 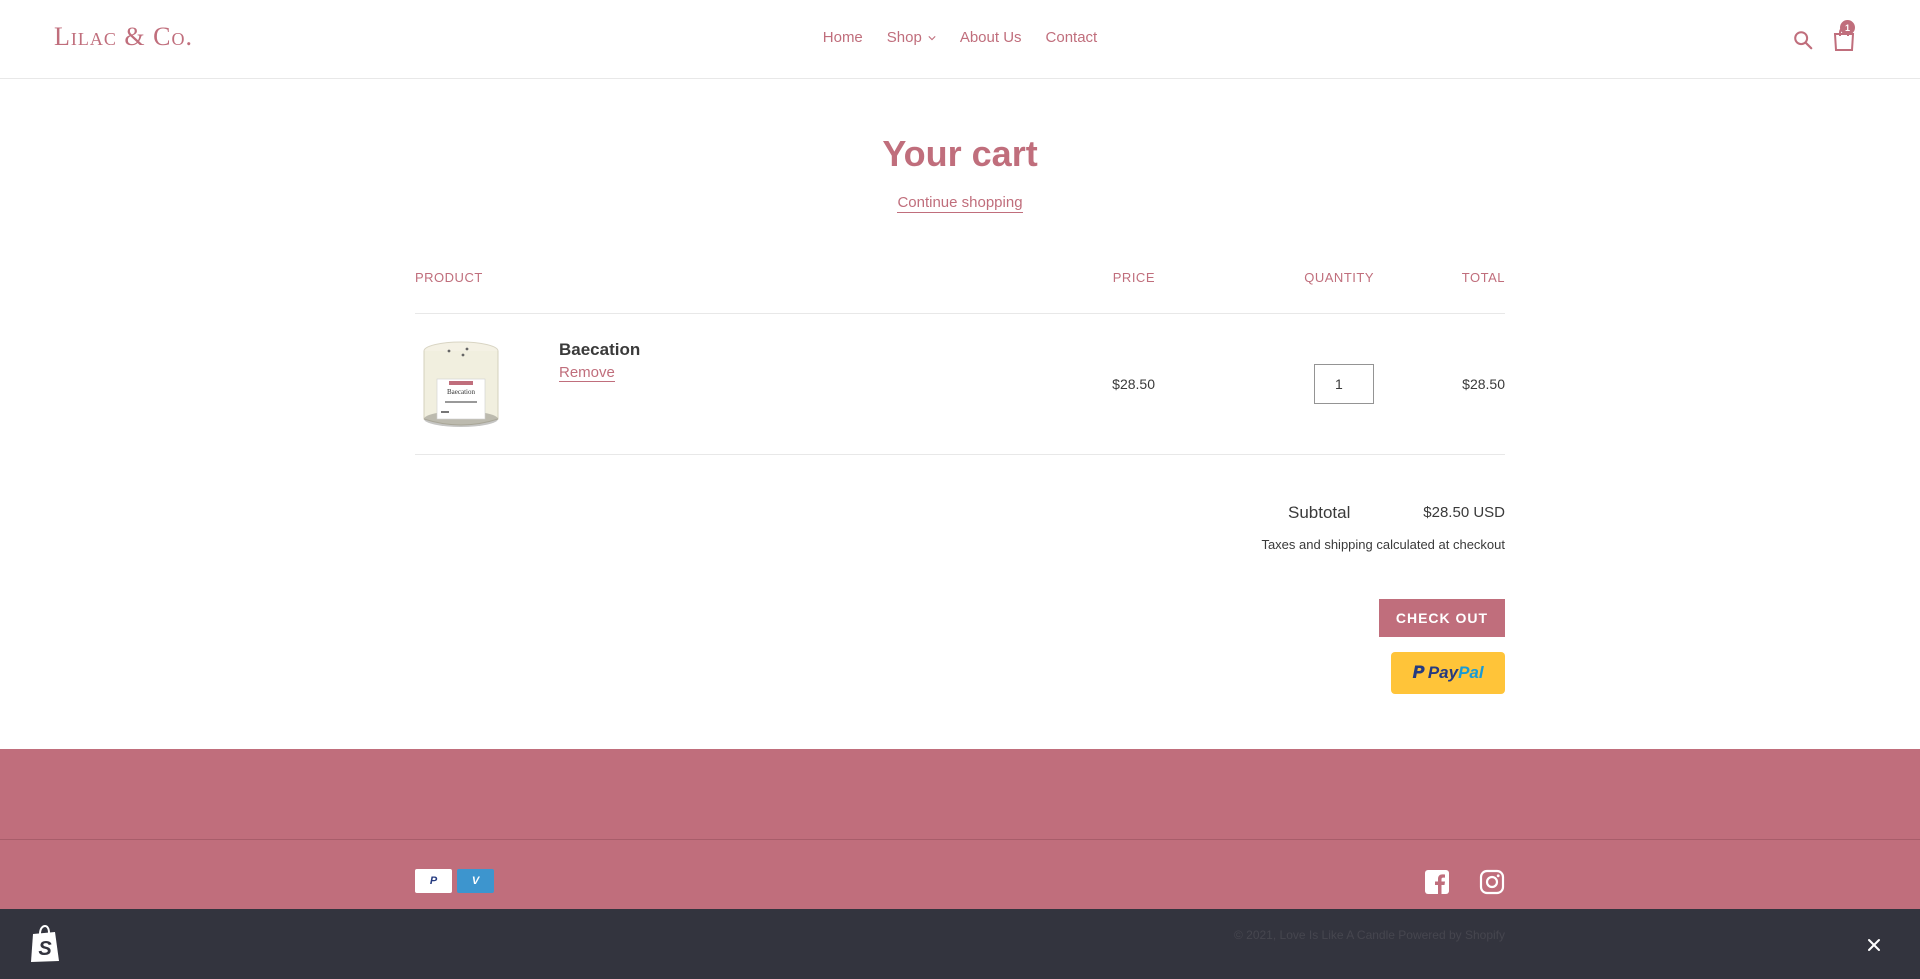 What do you see at coordinates (932, 37) in the screenshot?
I see `chevron-down-icon` at bounding box center [932, 37].